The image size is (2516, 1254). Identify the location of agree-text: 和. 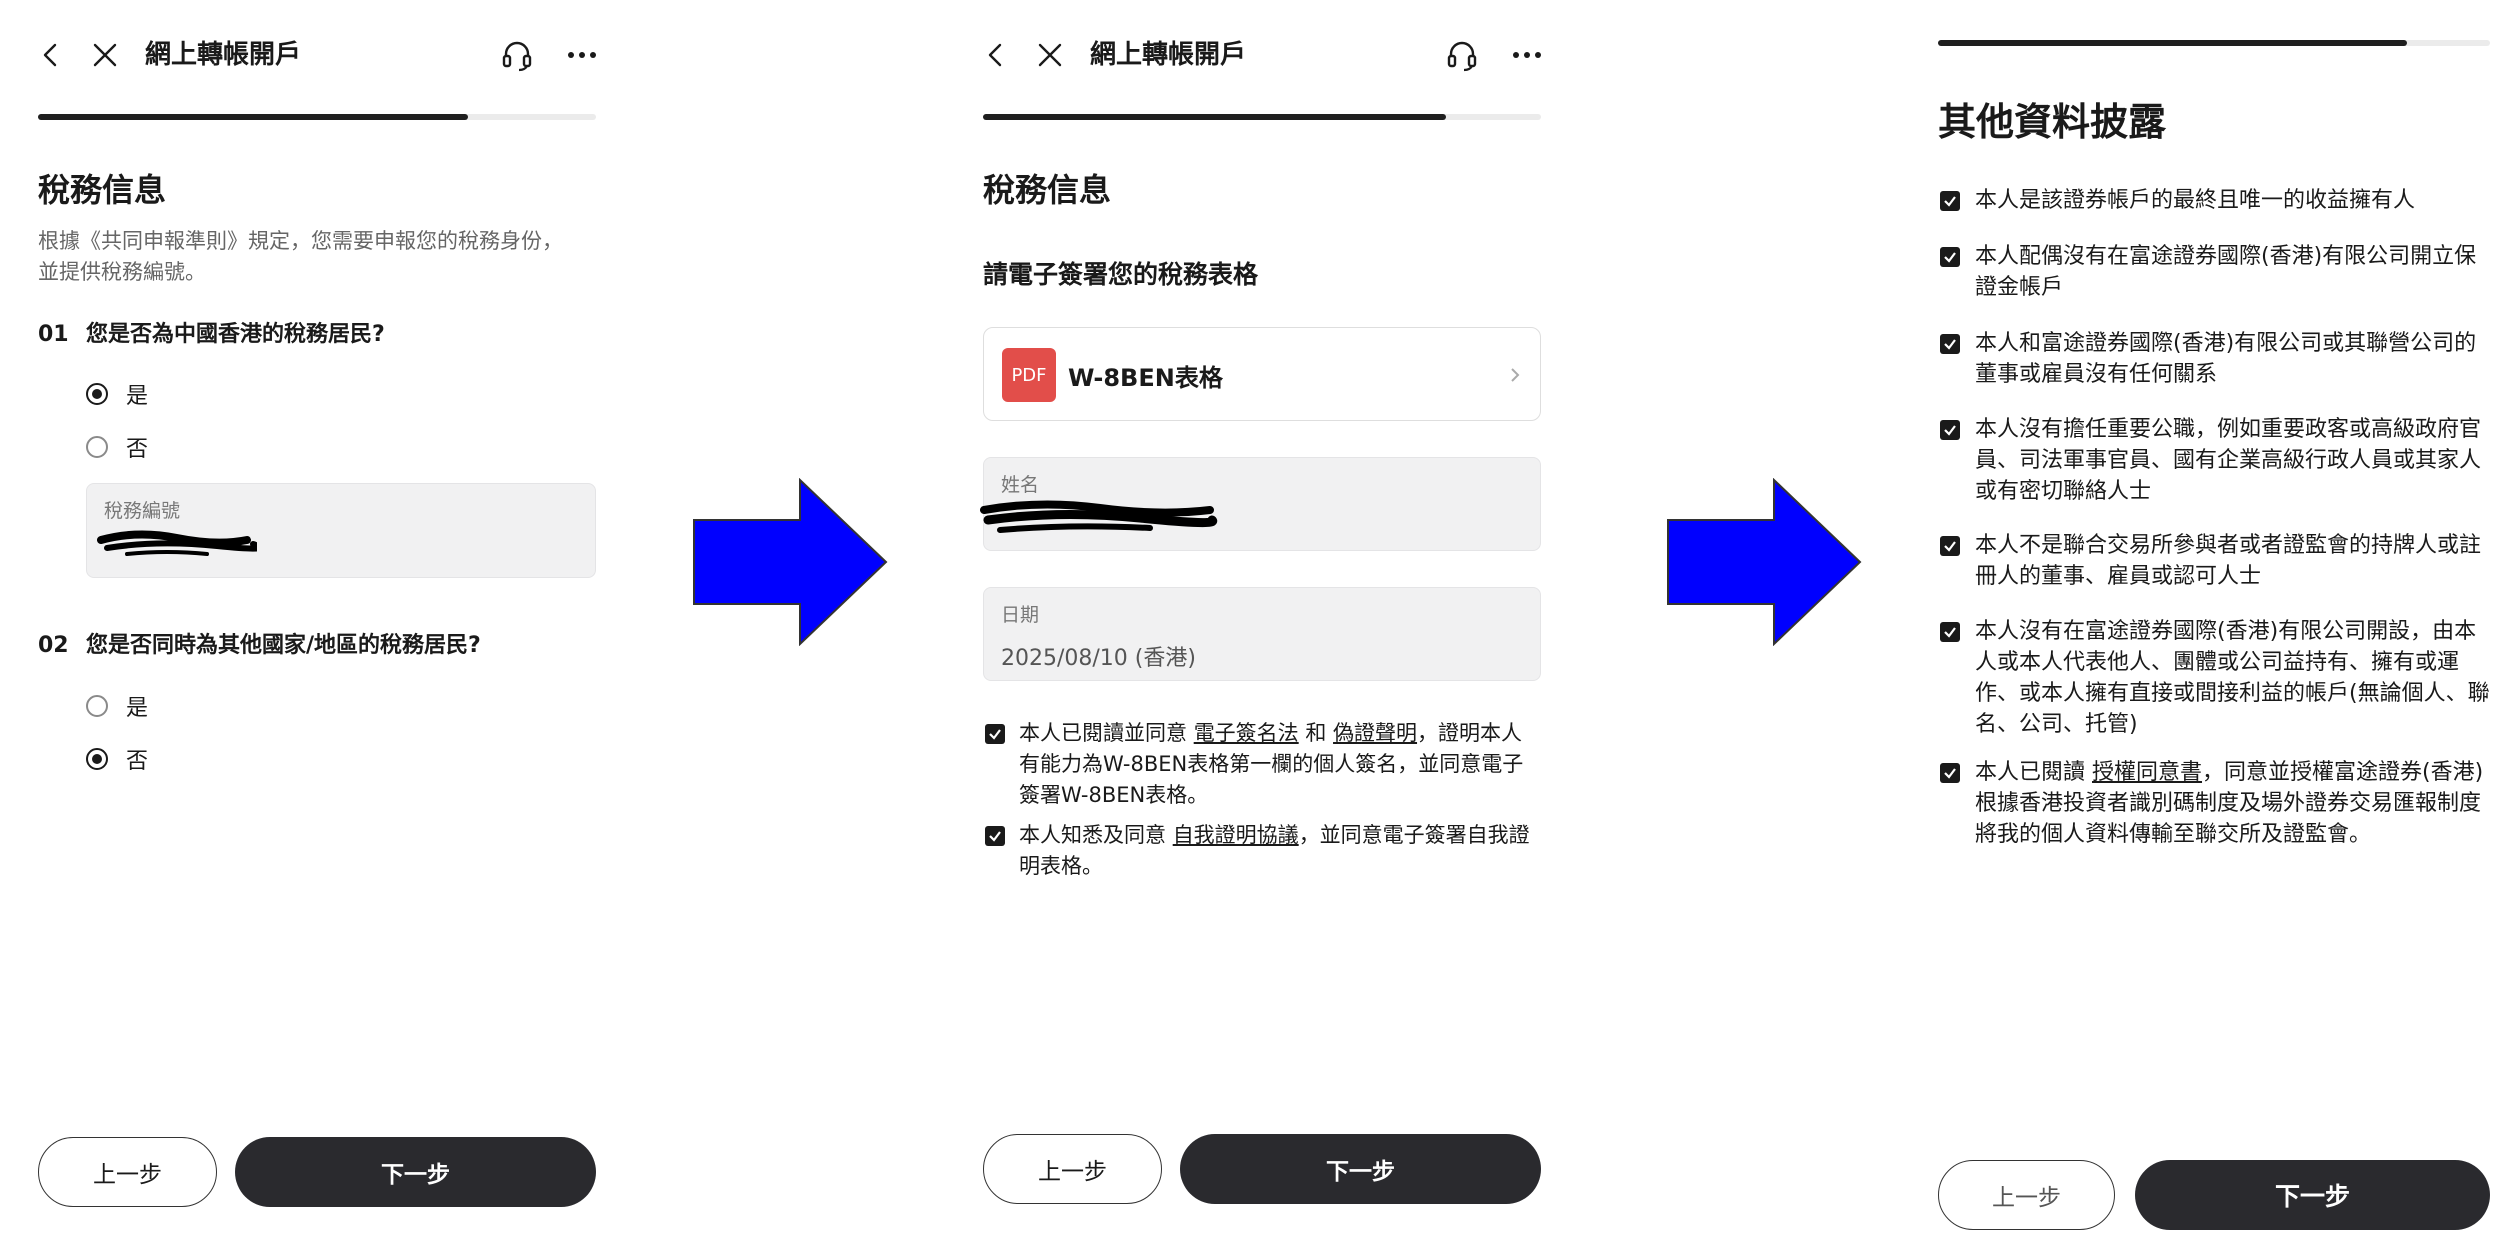
(1316, 733).